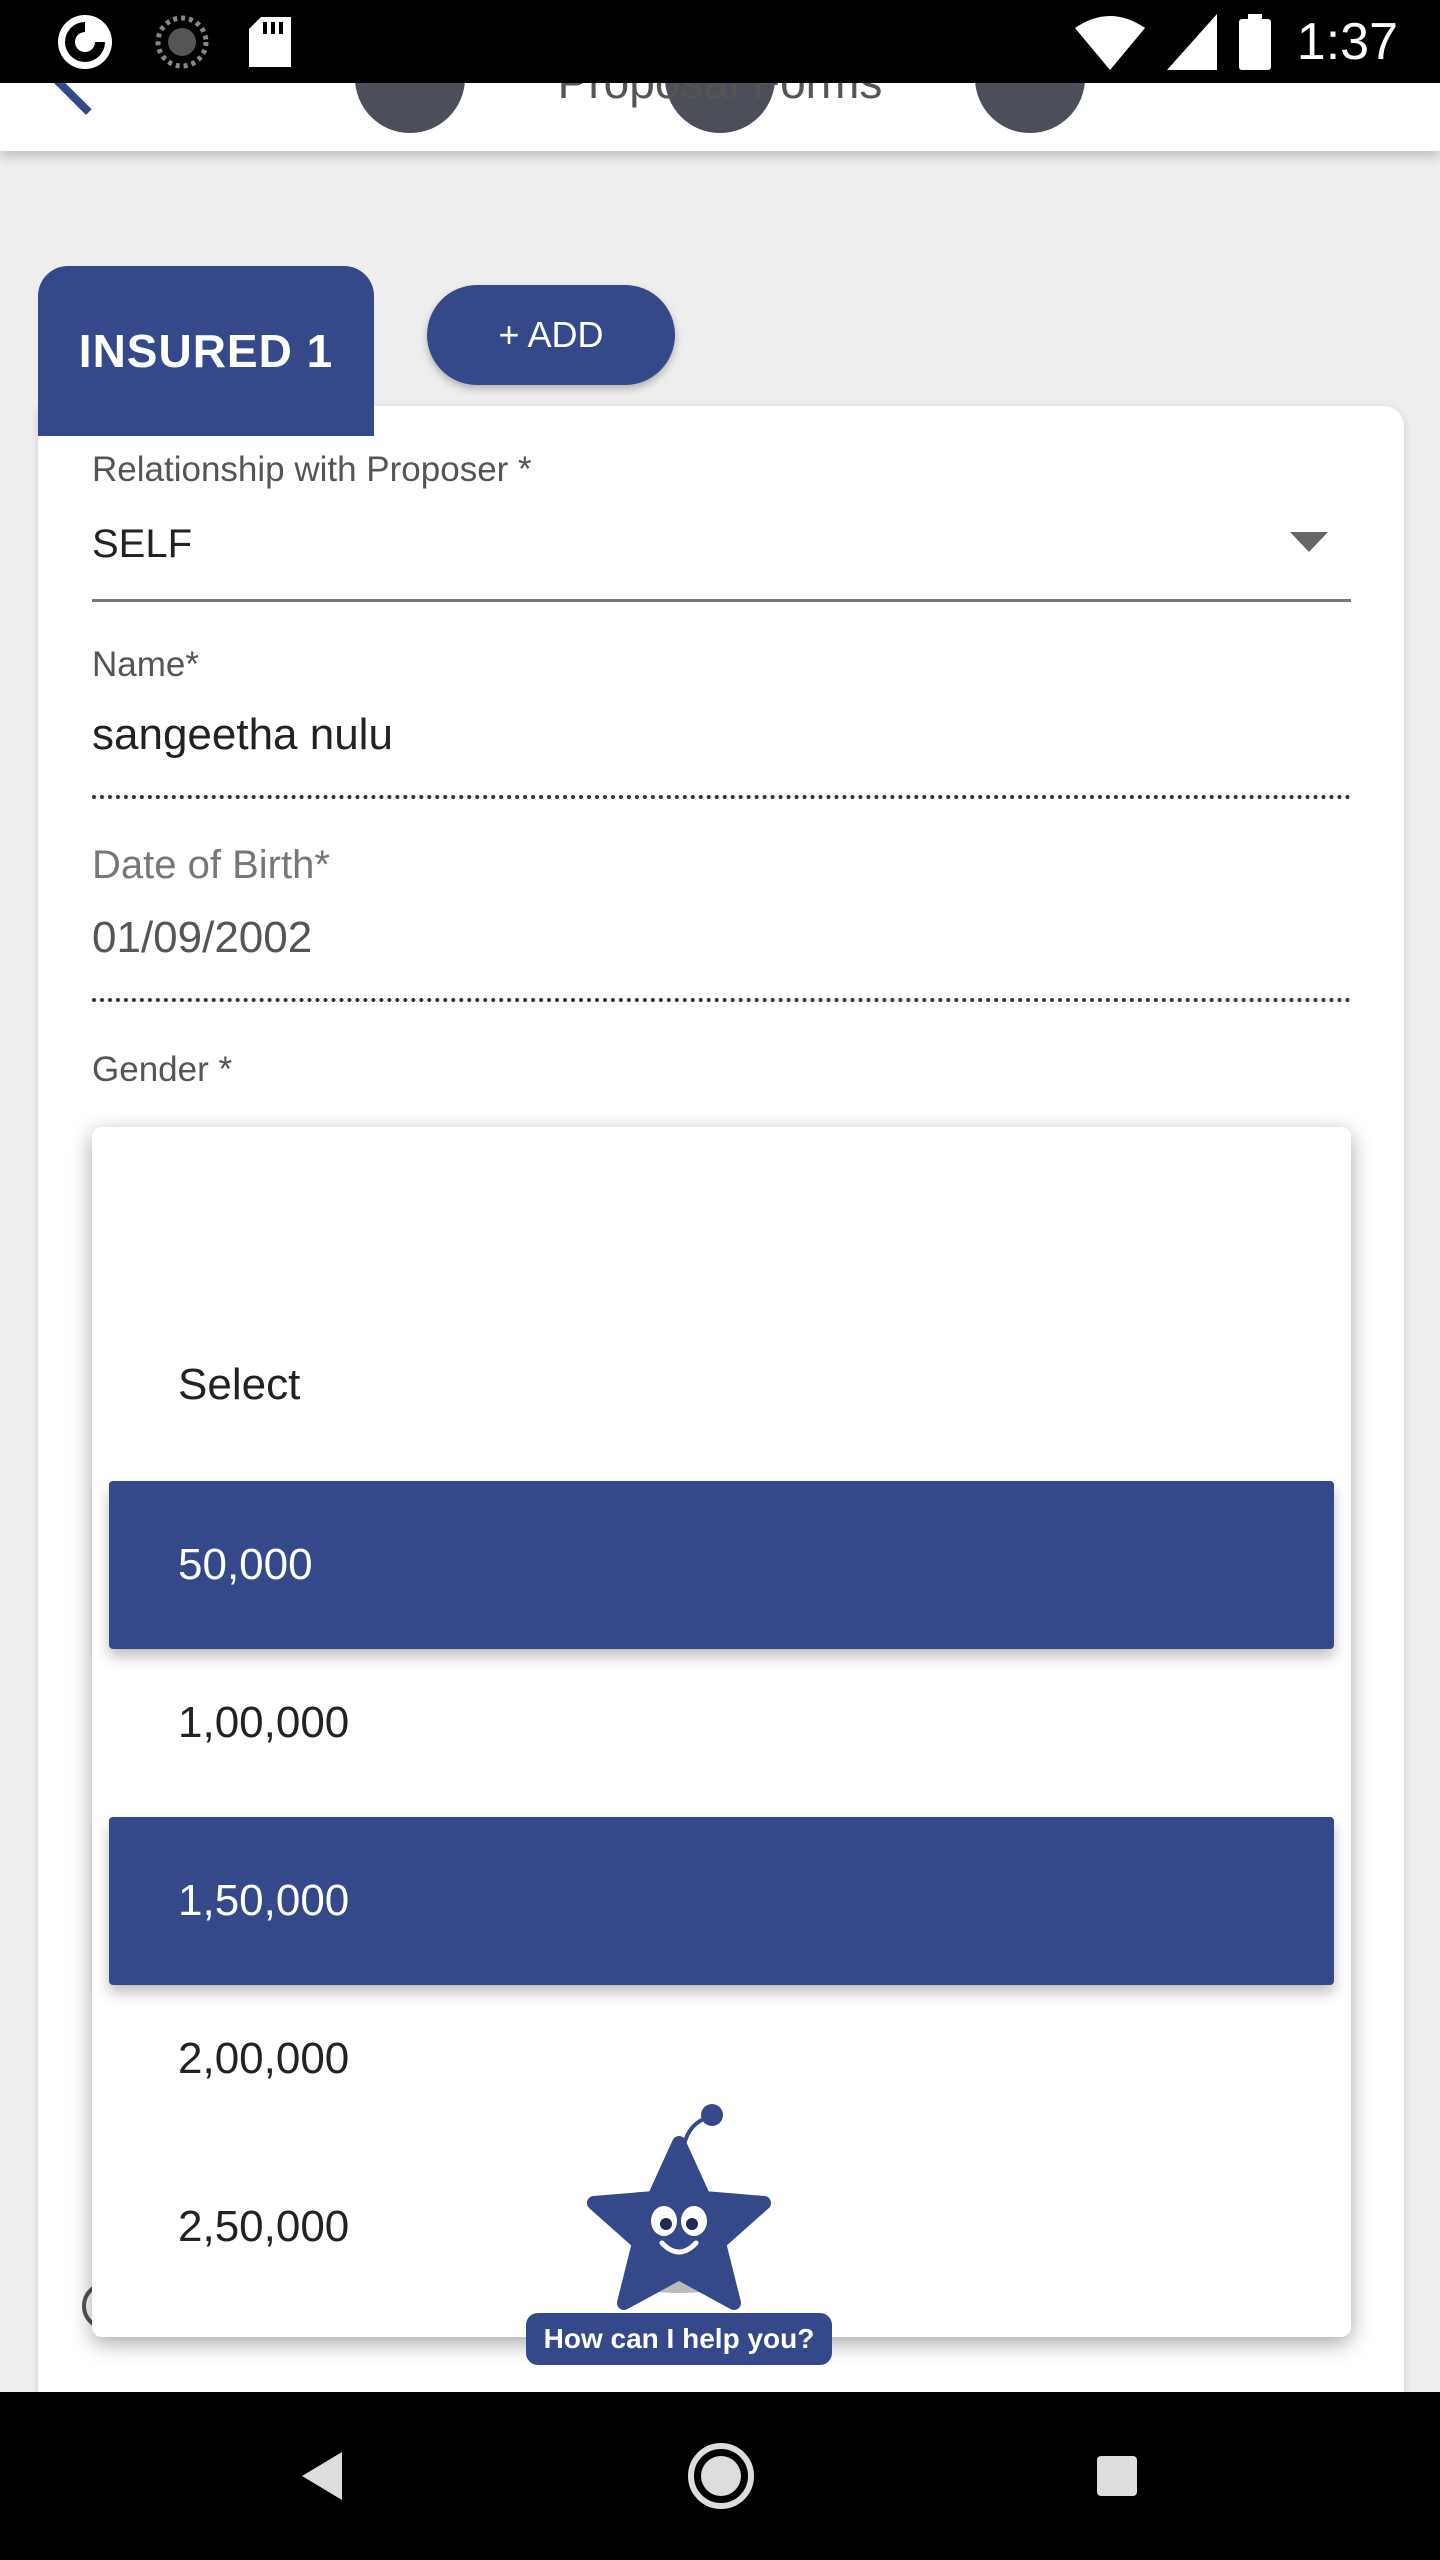  Describe the element at coordinates (206, 351) in the screenshot. I see `tab-insured-1: INSURED 1` at that location.